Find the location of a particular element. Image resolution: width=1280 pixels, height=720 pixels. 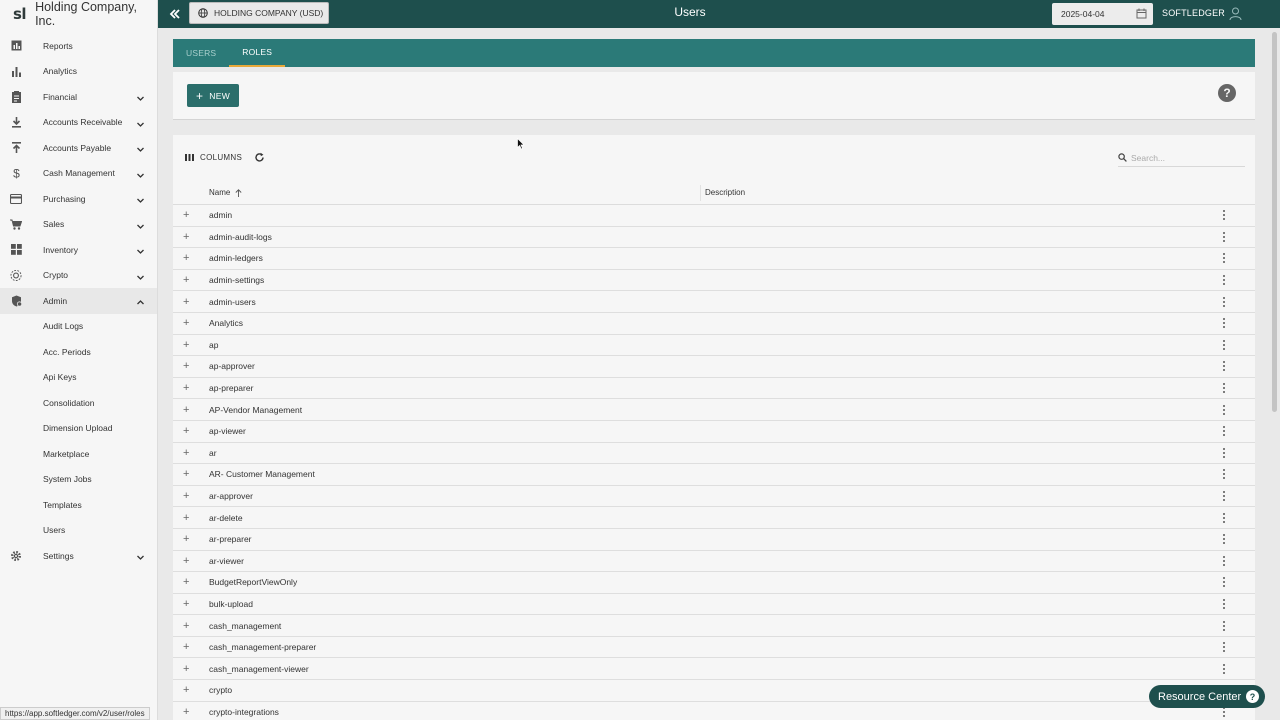

column-separator is located at coordinates (700, 193).